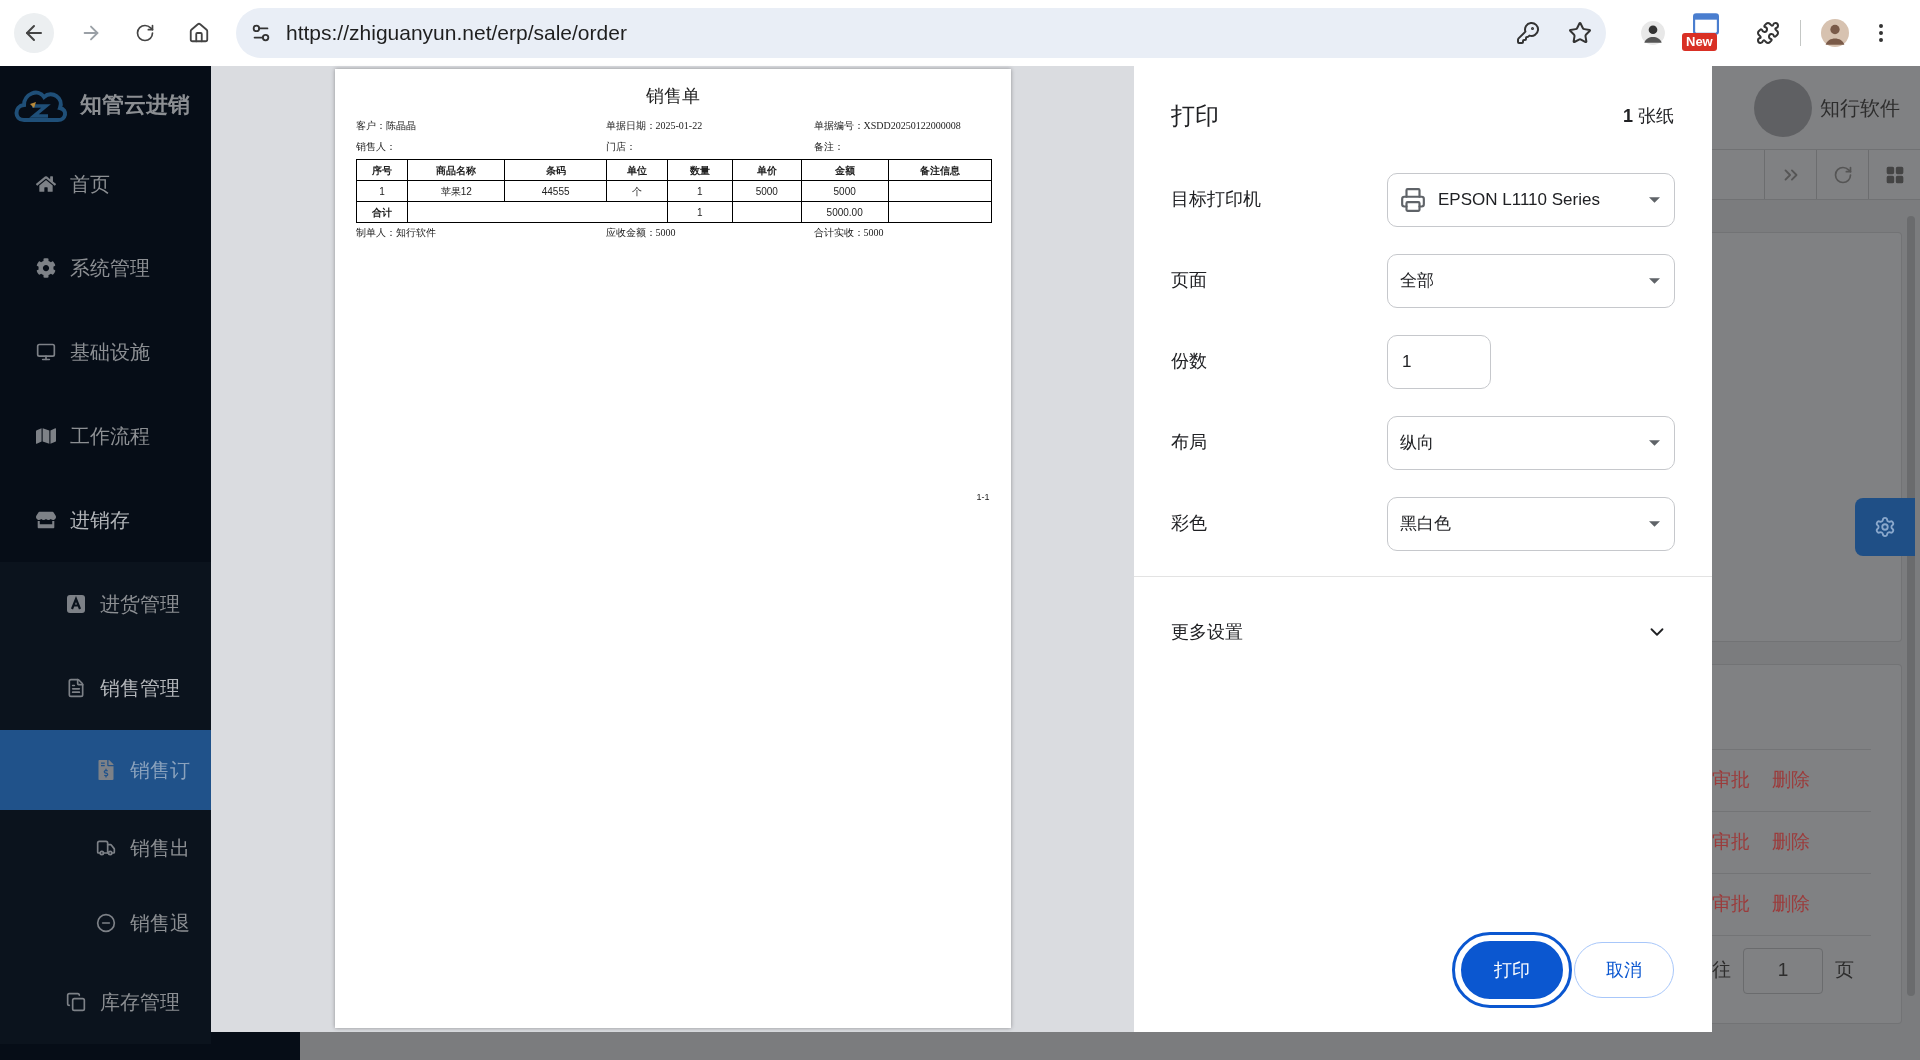  I want to click on grid-icon, so click(1894, 174).